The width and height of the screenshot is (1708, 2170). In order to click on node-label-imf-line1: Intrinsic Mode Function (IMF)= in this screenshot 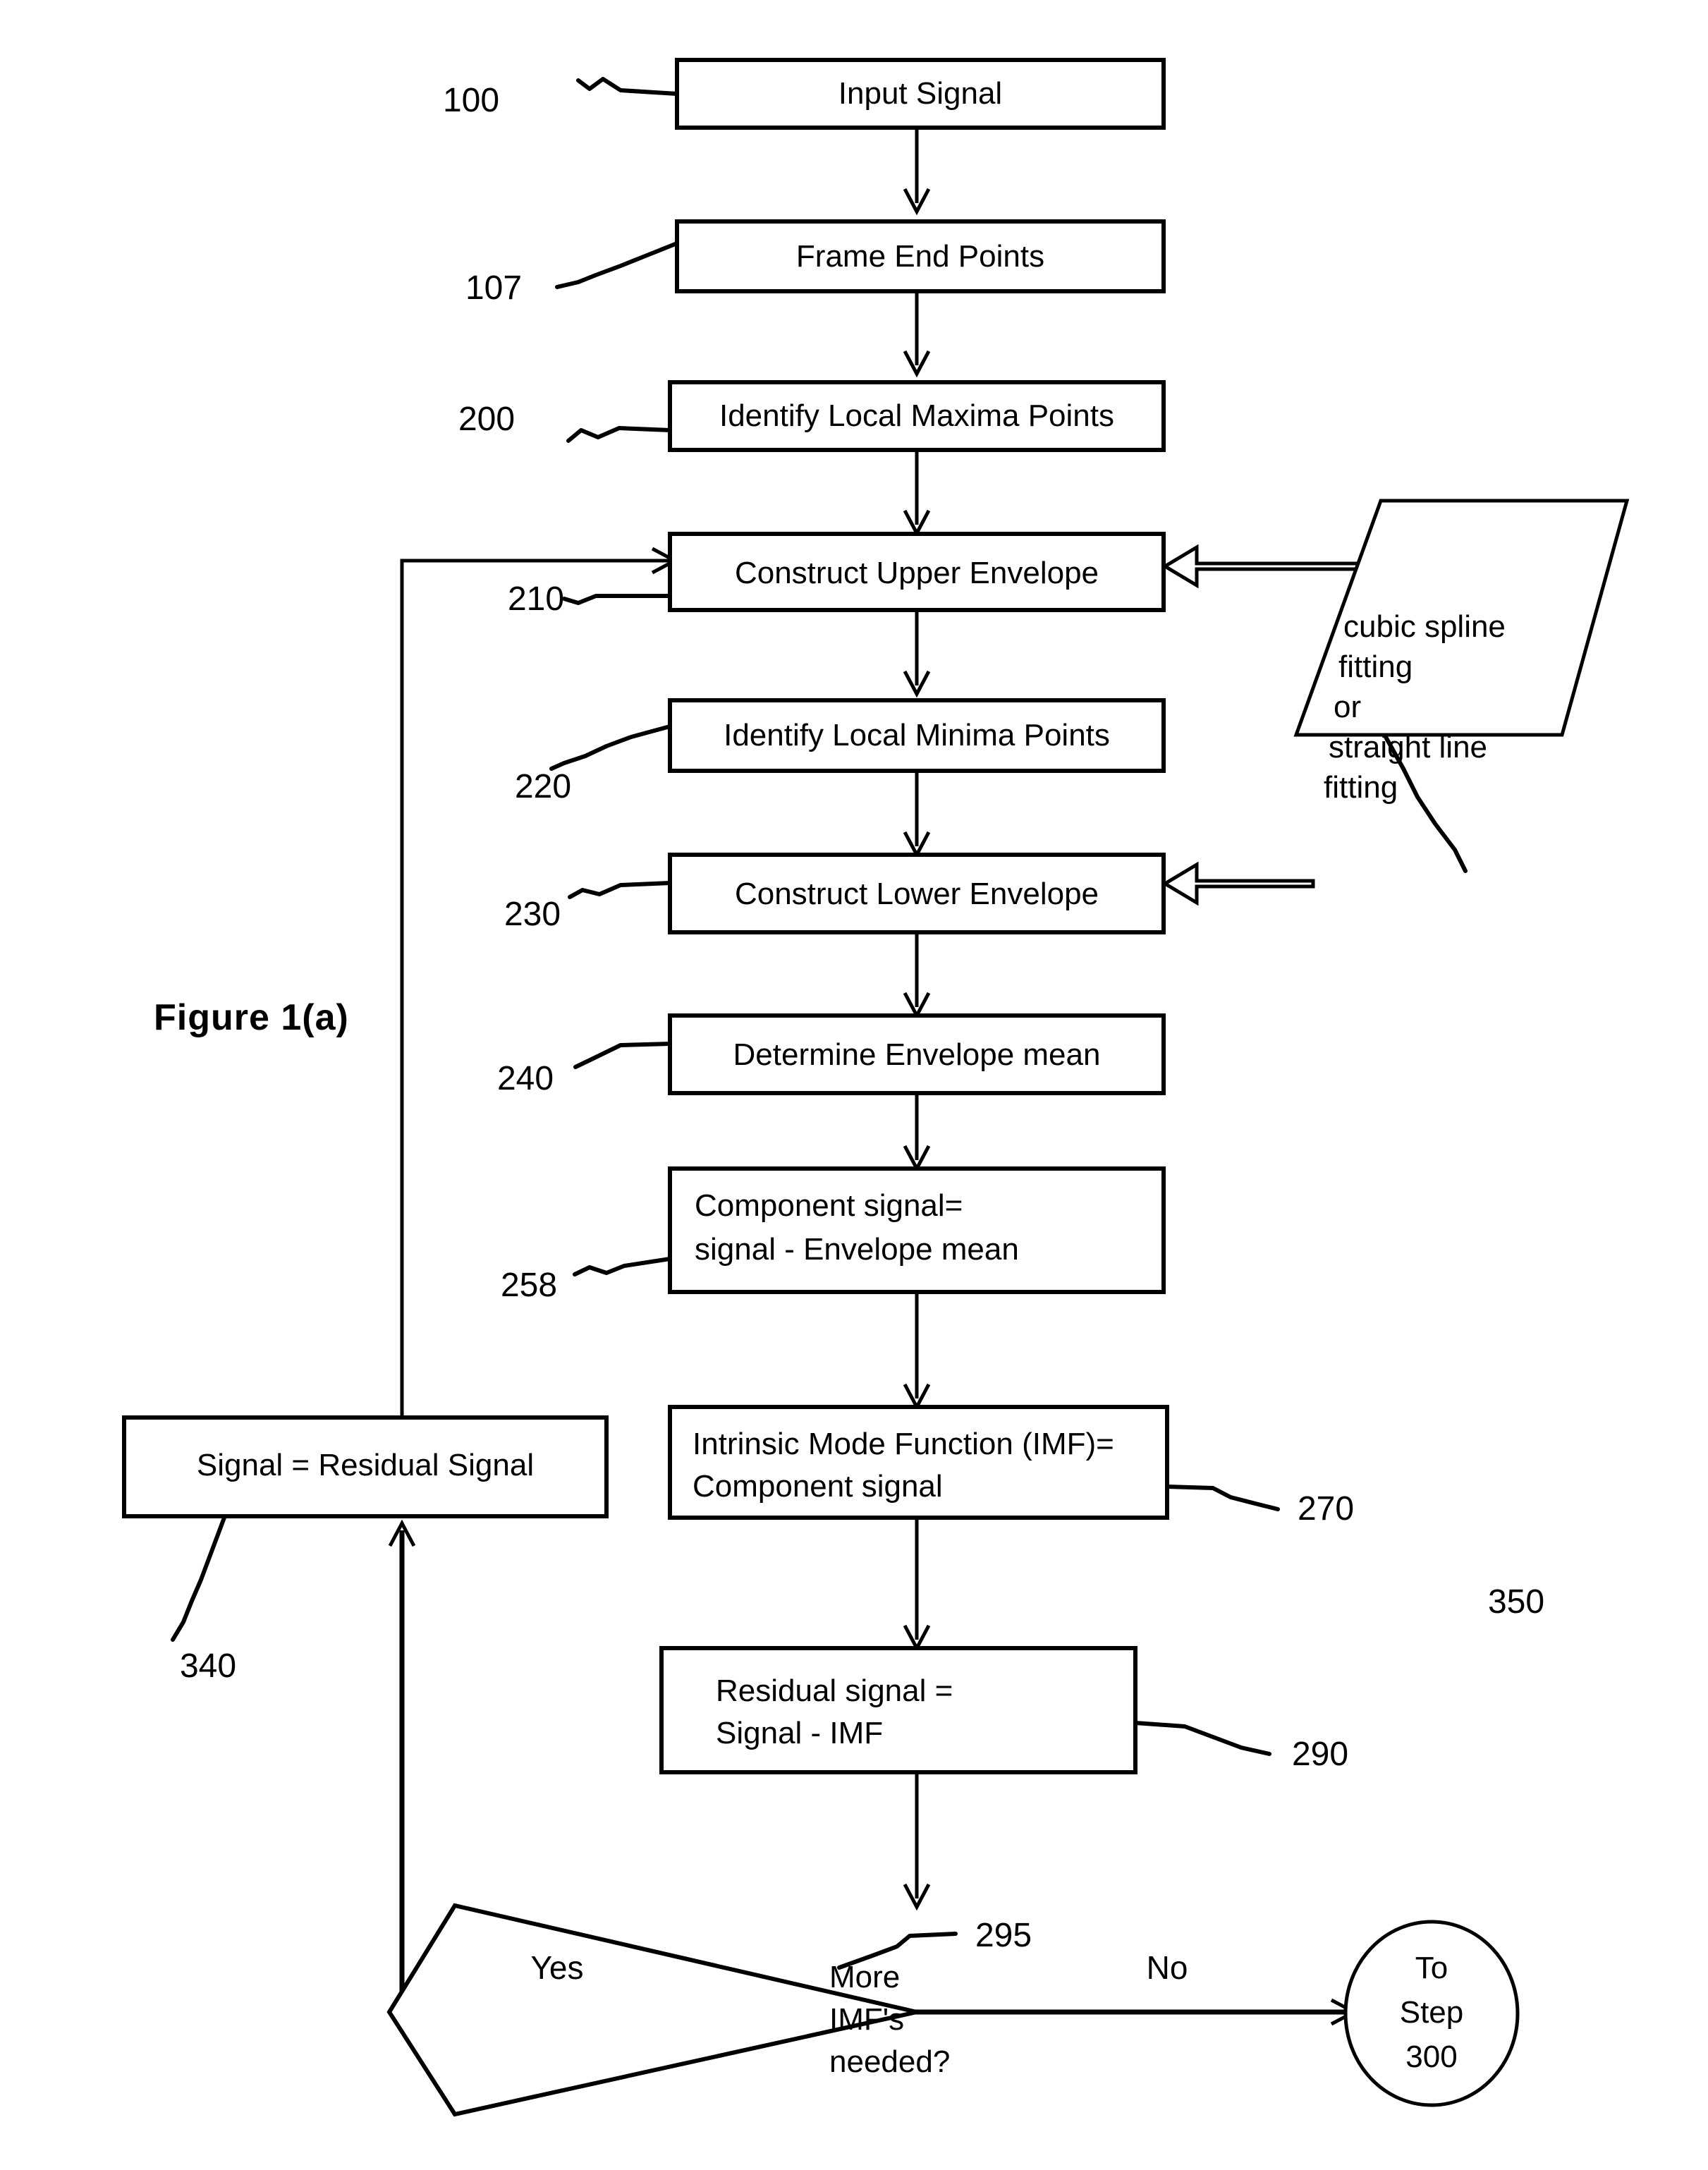, I will do `click(903, 1444)`.